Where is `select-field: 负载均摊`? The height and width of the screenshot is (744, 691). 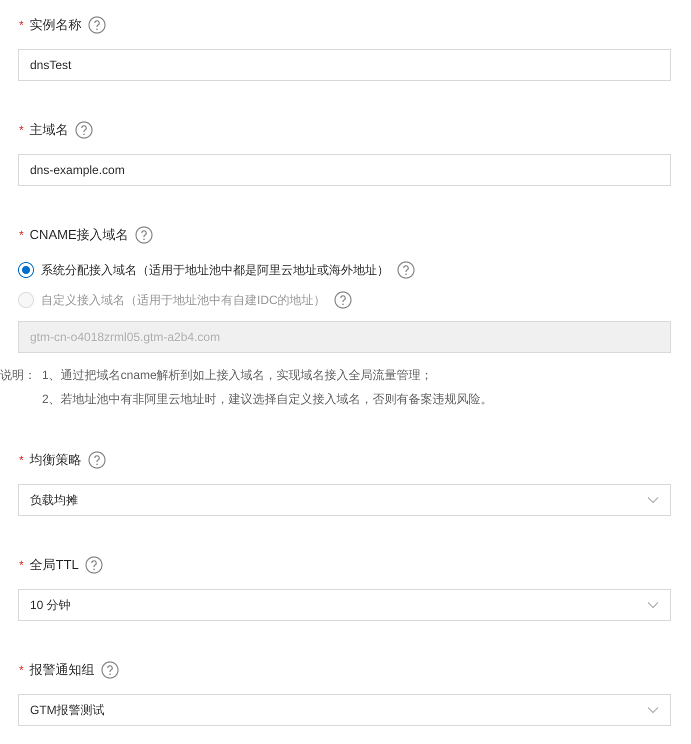 select-field: 负载均摊 is located at coordinates (344, 500).